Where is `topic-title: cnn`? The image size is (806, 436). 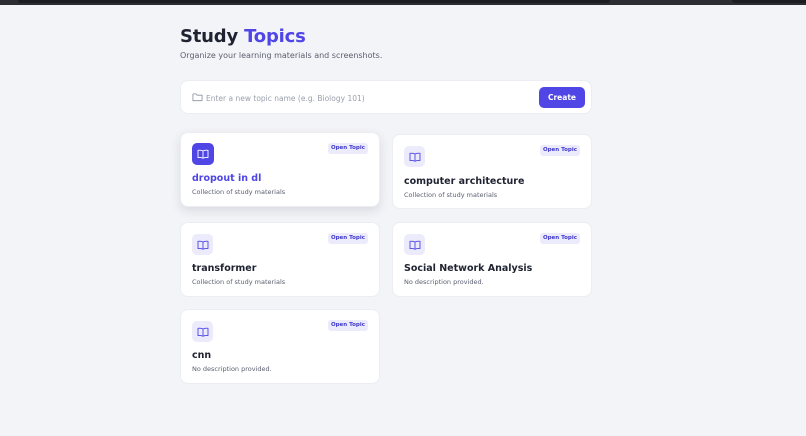 topic-title: cnn is located at coordinates (202, 355).